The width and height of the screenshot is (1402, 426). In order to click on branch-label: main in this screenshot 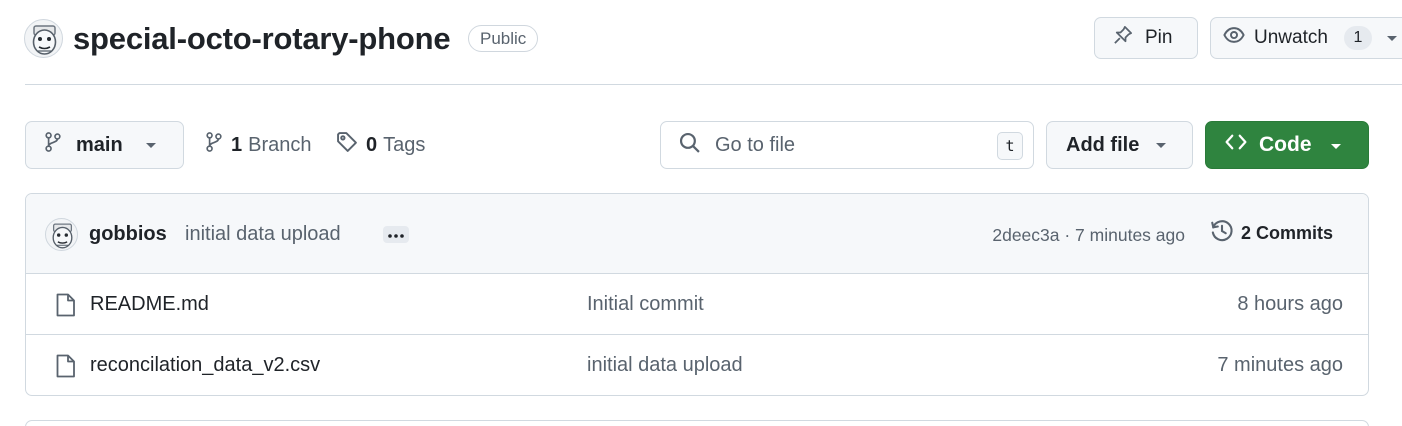, I will do `click(99, 144)`.